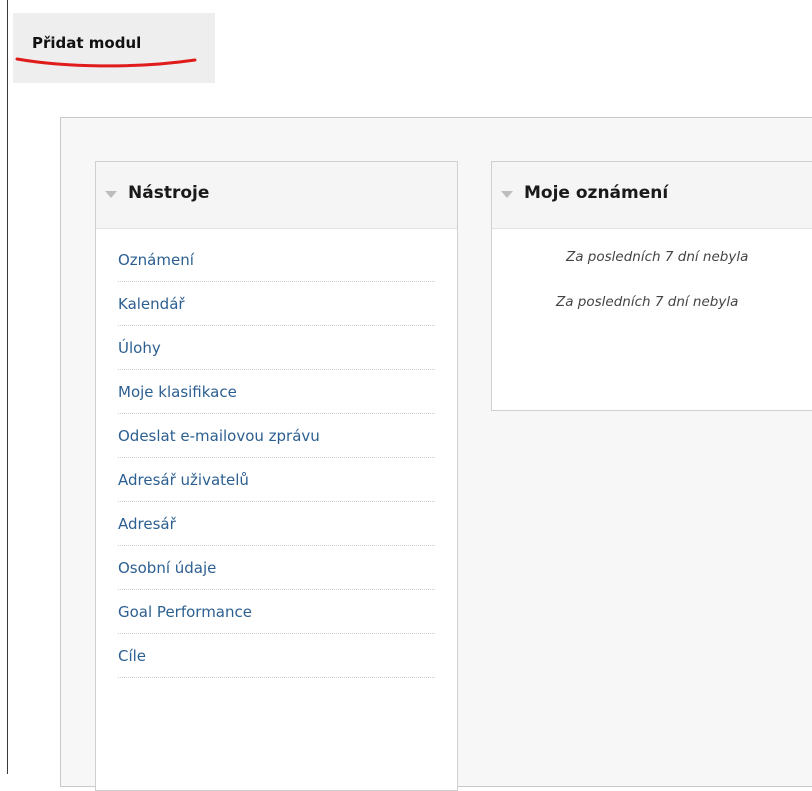 The height and width of the screenshot is (791, 812). What do you see at coordinates (86, 43) in the screenshot?
I see `add-module-button: Přidat modul` at bounding box center [86, 43].